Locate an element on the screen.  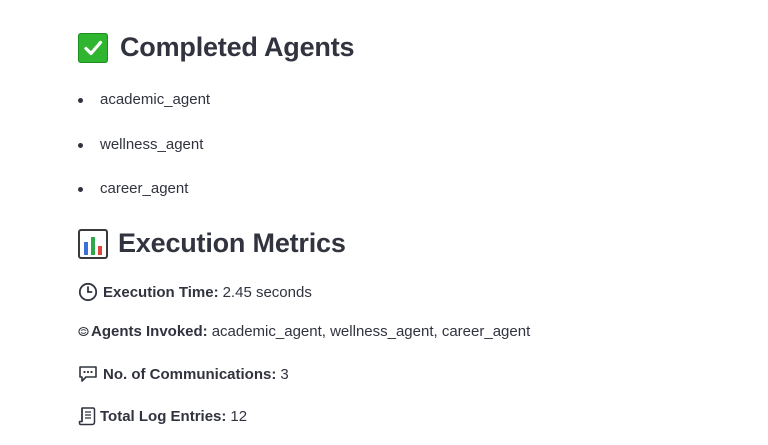
execution-metrics-title: Execution Metrics is located at coordinates (232, 243).